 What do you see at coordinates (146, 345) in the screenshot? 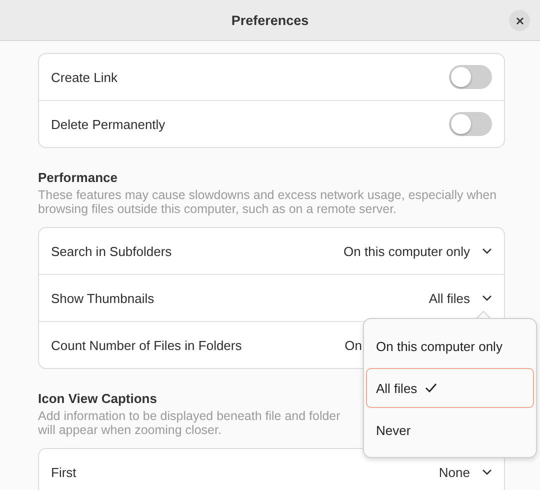
I see `setting-label: Count Number of Files in Folders` at bounding box center [146, 345].